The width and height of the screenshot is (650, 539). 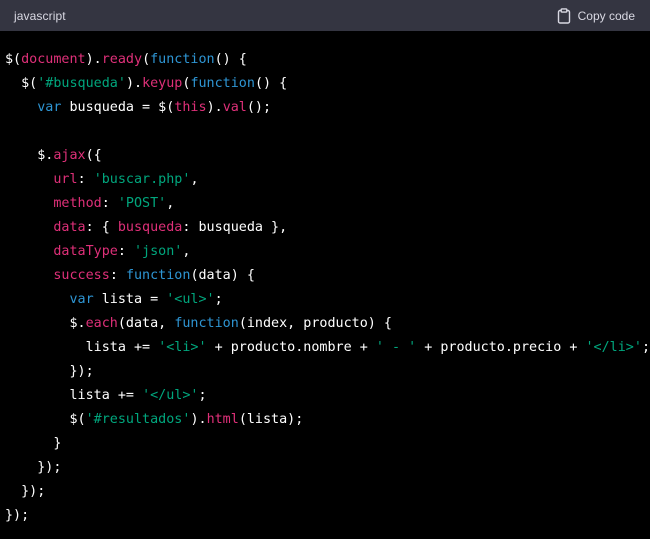 I want to click on code-string: '</li>', so click(x=613, y=347).